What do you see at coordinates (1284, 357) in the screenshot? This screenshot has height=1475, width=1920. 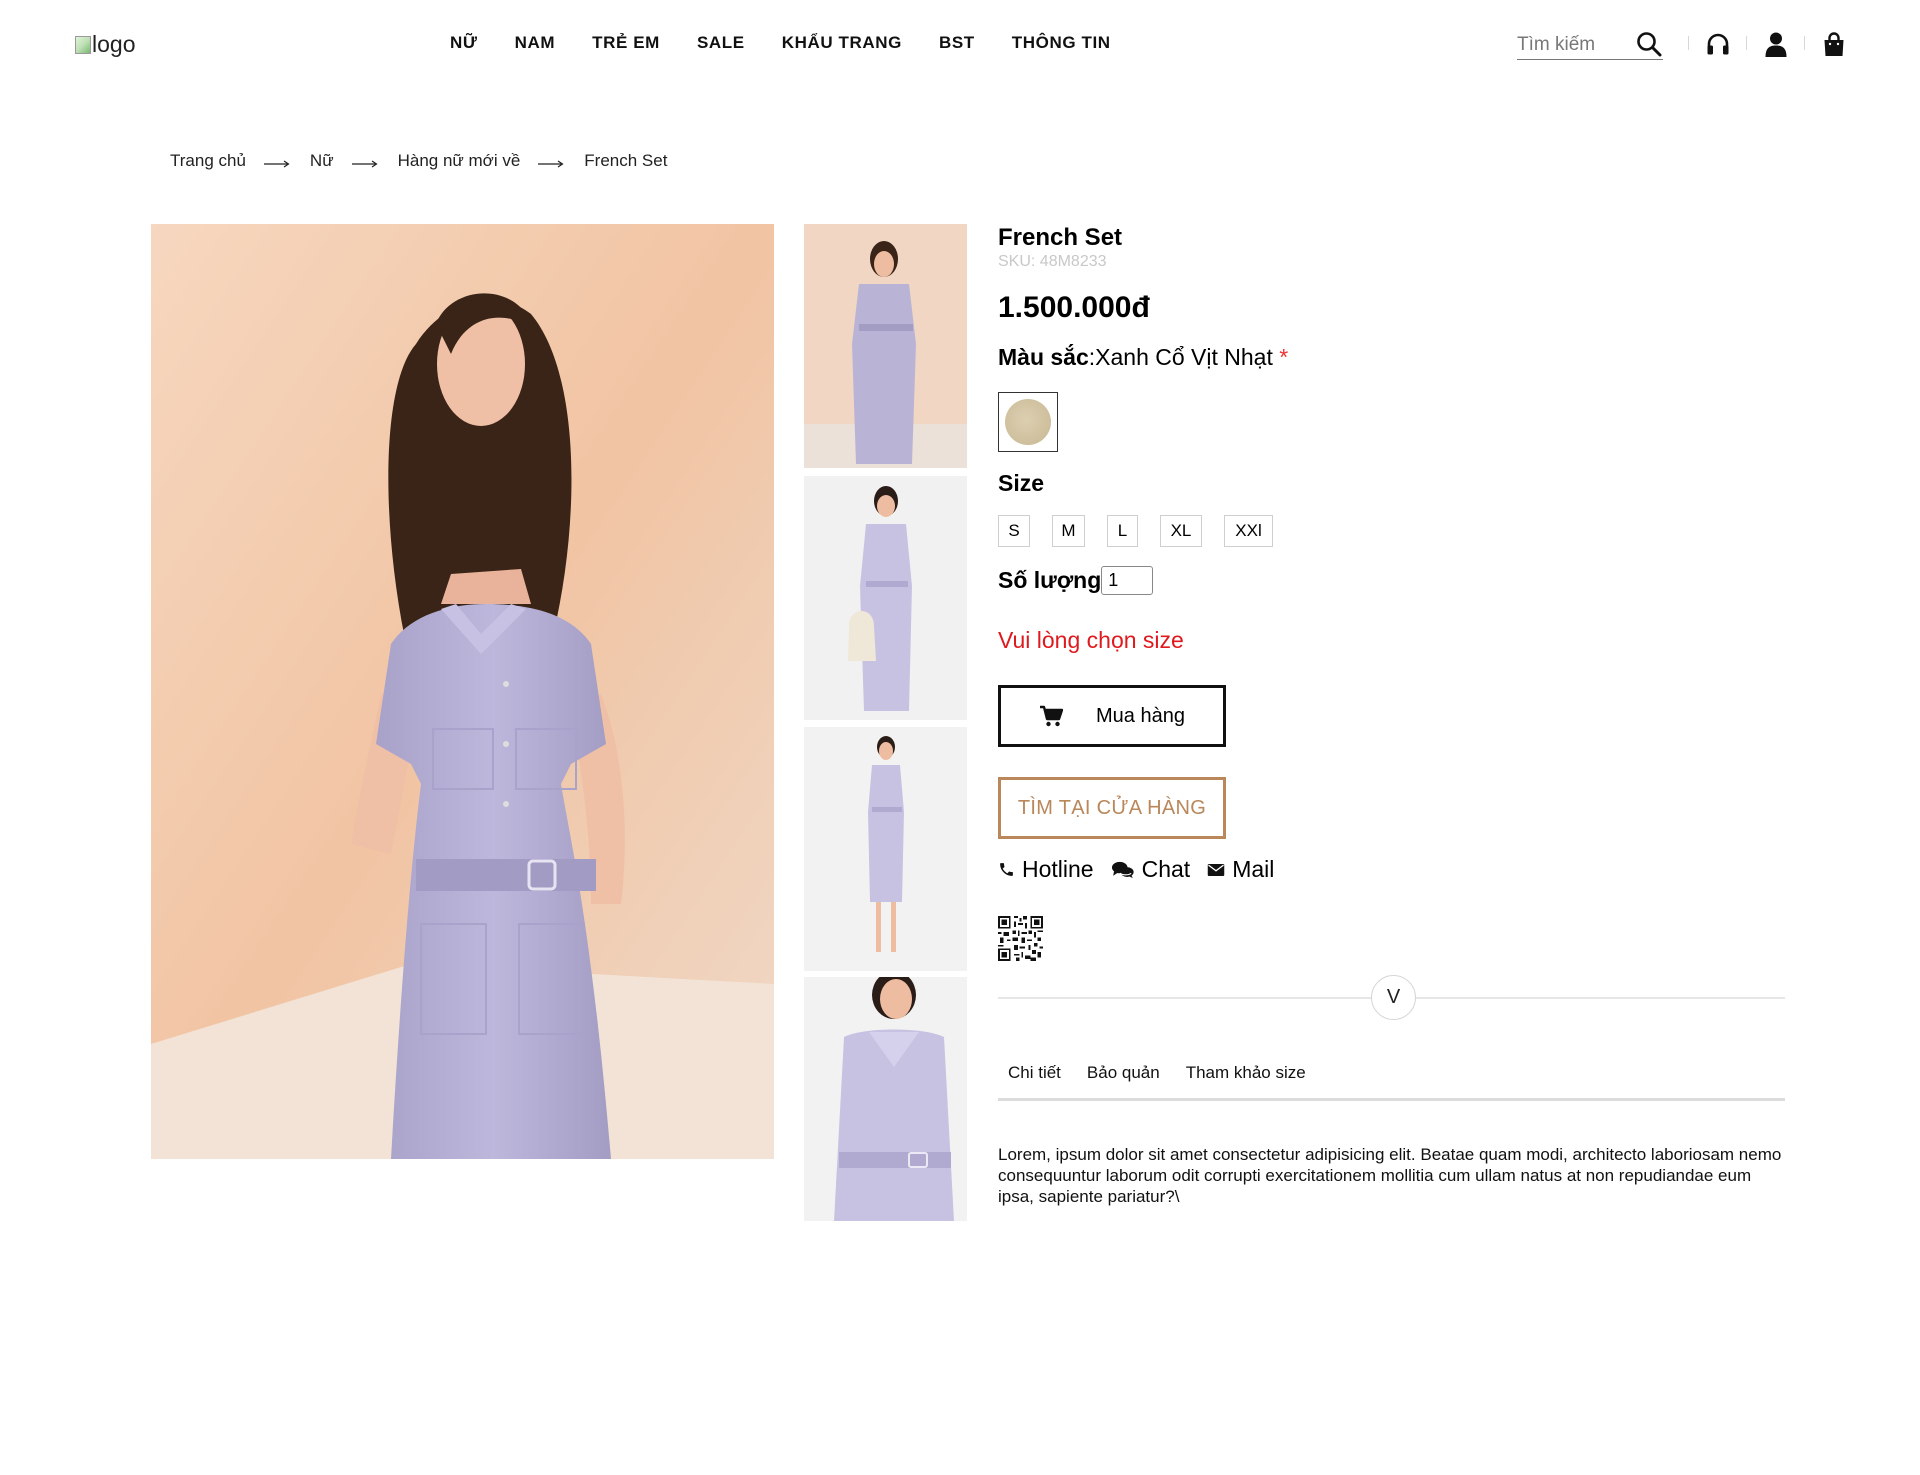 I see `required-mark: *` at bounding box center [1284, 357].